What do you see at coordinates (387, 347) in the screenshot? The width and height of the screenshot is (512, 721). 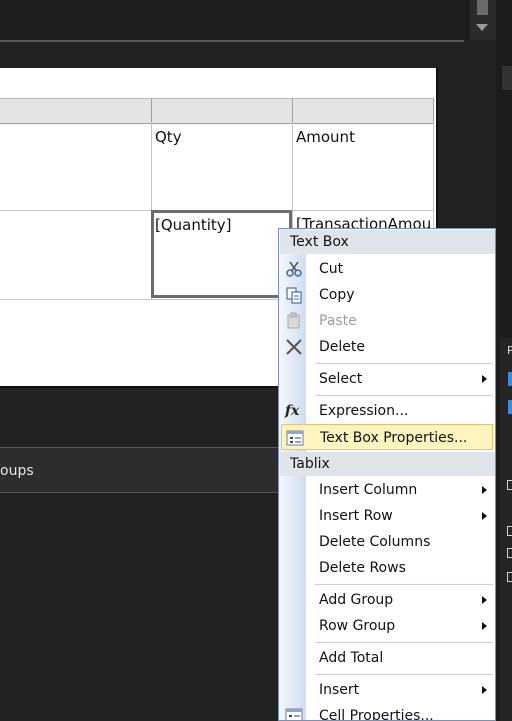 I see `menu-item-delete: Delete` at bounding box center [387, 347].